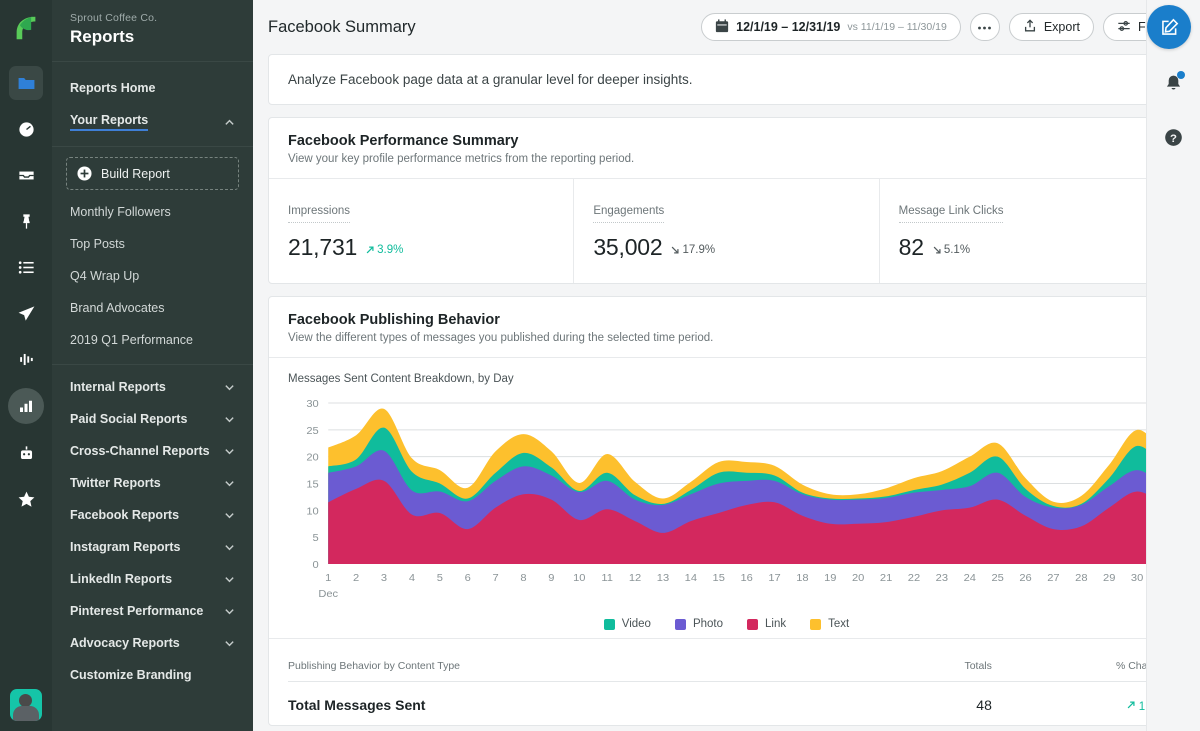 The width and height of the screenshot is (1200, 731). Describe the element at coordinates (152, 244) in the screenshot. I see `list-item: Top Posts` at that location.